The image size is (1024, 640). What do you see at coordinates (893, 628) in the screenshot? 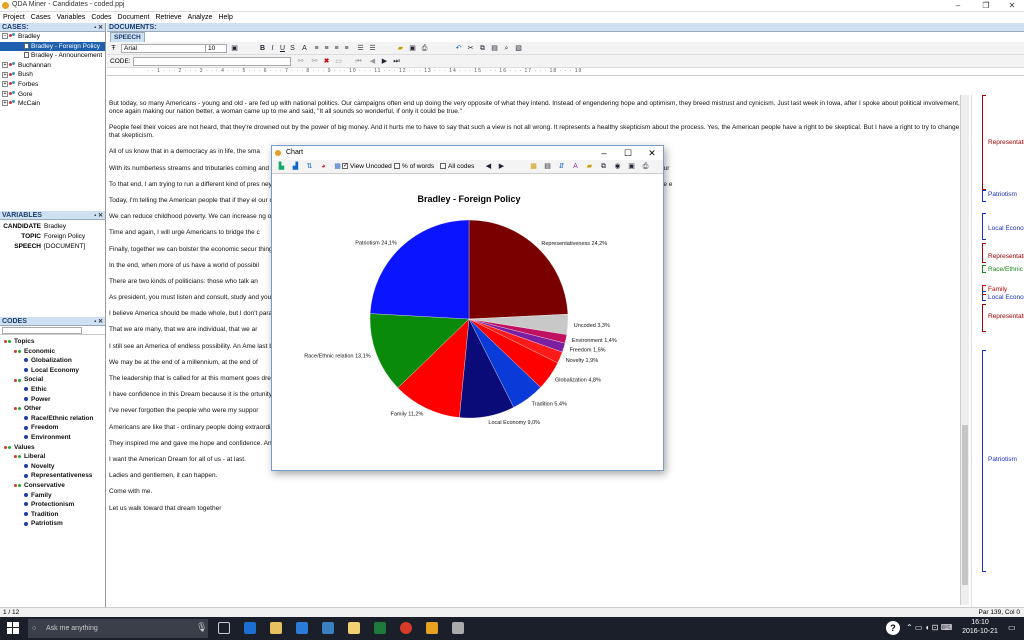
I see `help-icon: ?` at bounding box center [893, 628].